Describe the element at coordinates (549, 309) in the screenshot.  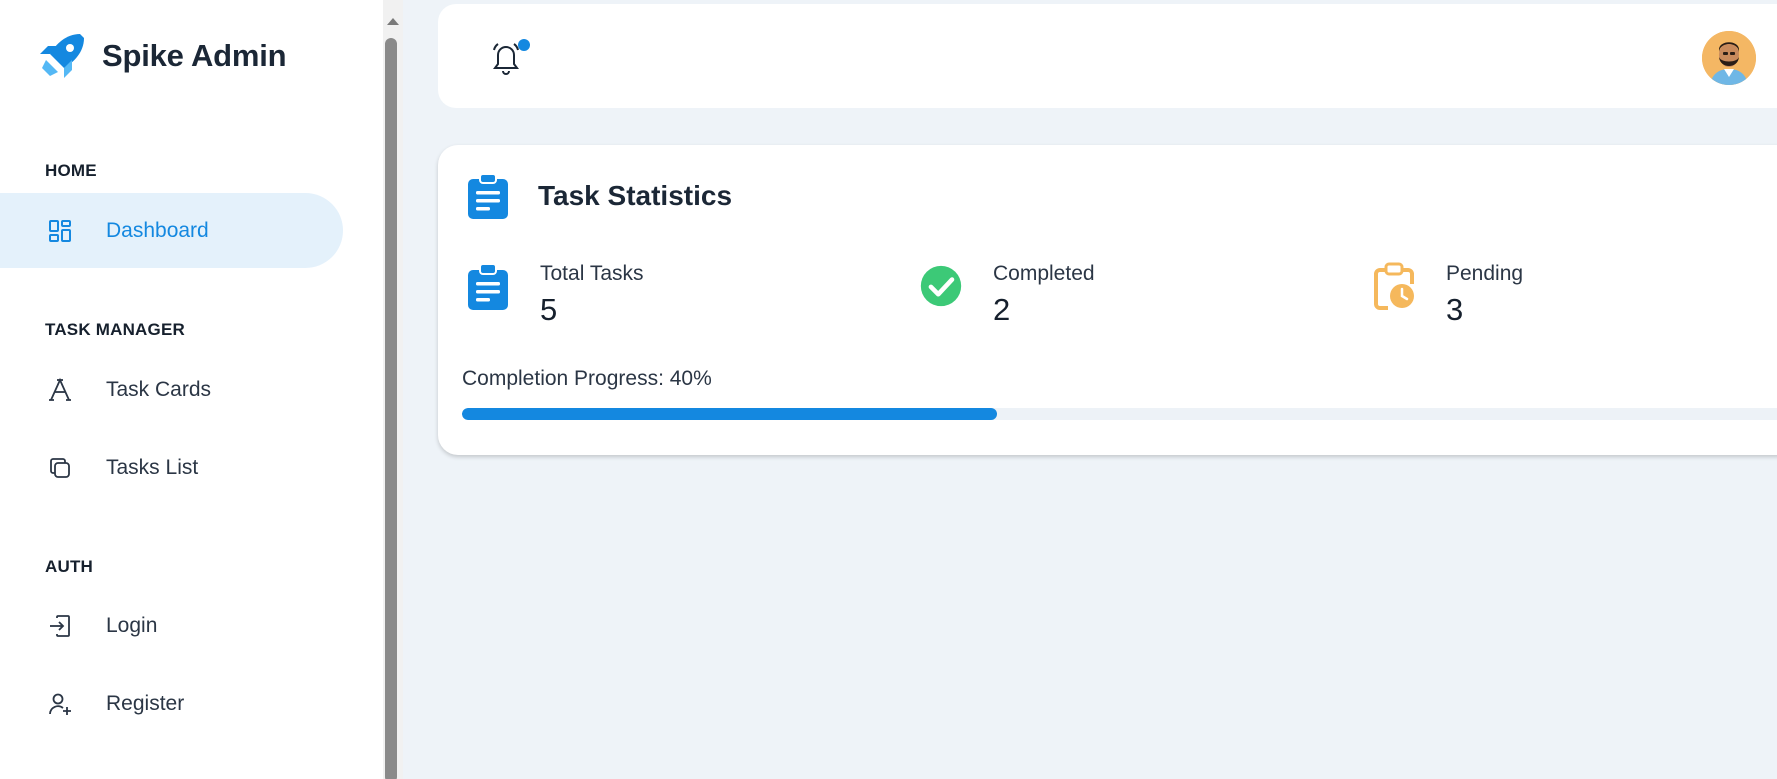
I see `stat-value: 5` at that location.